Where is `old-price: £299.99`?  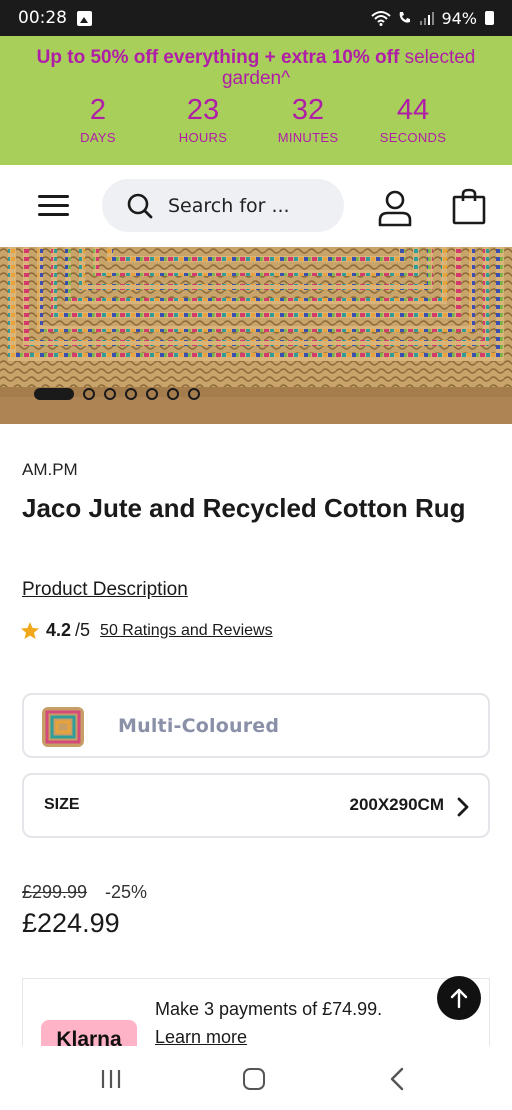
old-price: £299.99 is located at coordinates (55, 892).